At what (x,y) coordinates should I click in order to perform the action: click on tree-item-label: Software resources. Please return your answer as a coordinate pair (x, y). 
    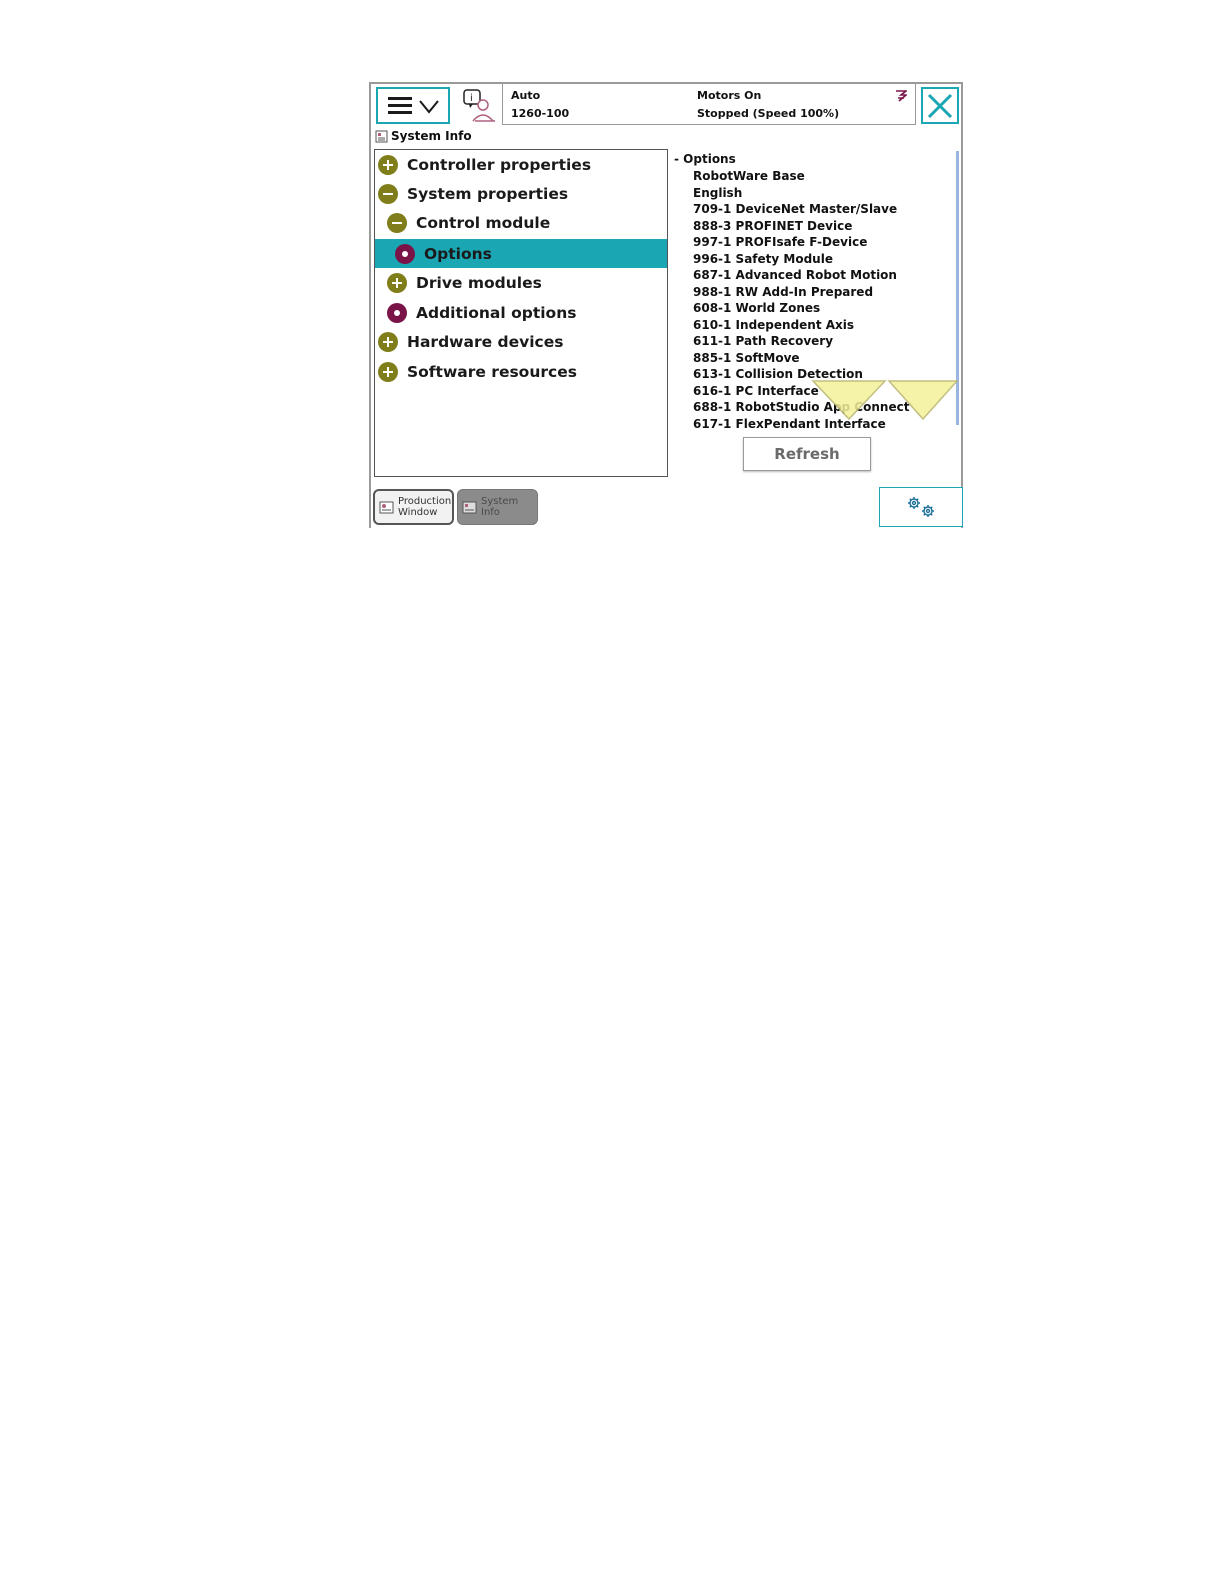
    Looking at the image, I should click on (492, 371).